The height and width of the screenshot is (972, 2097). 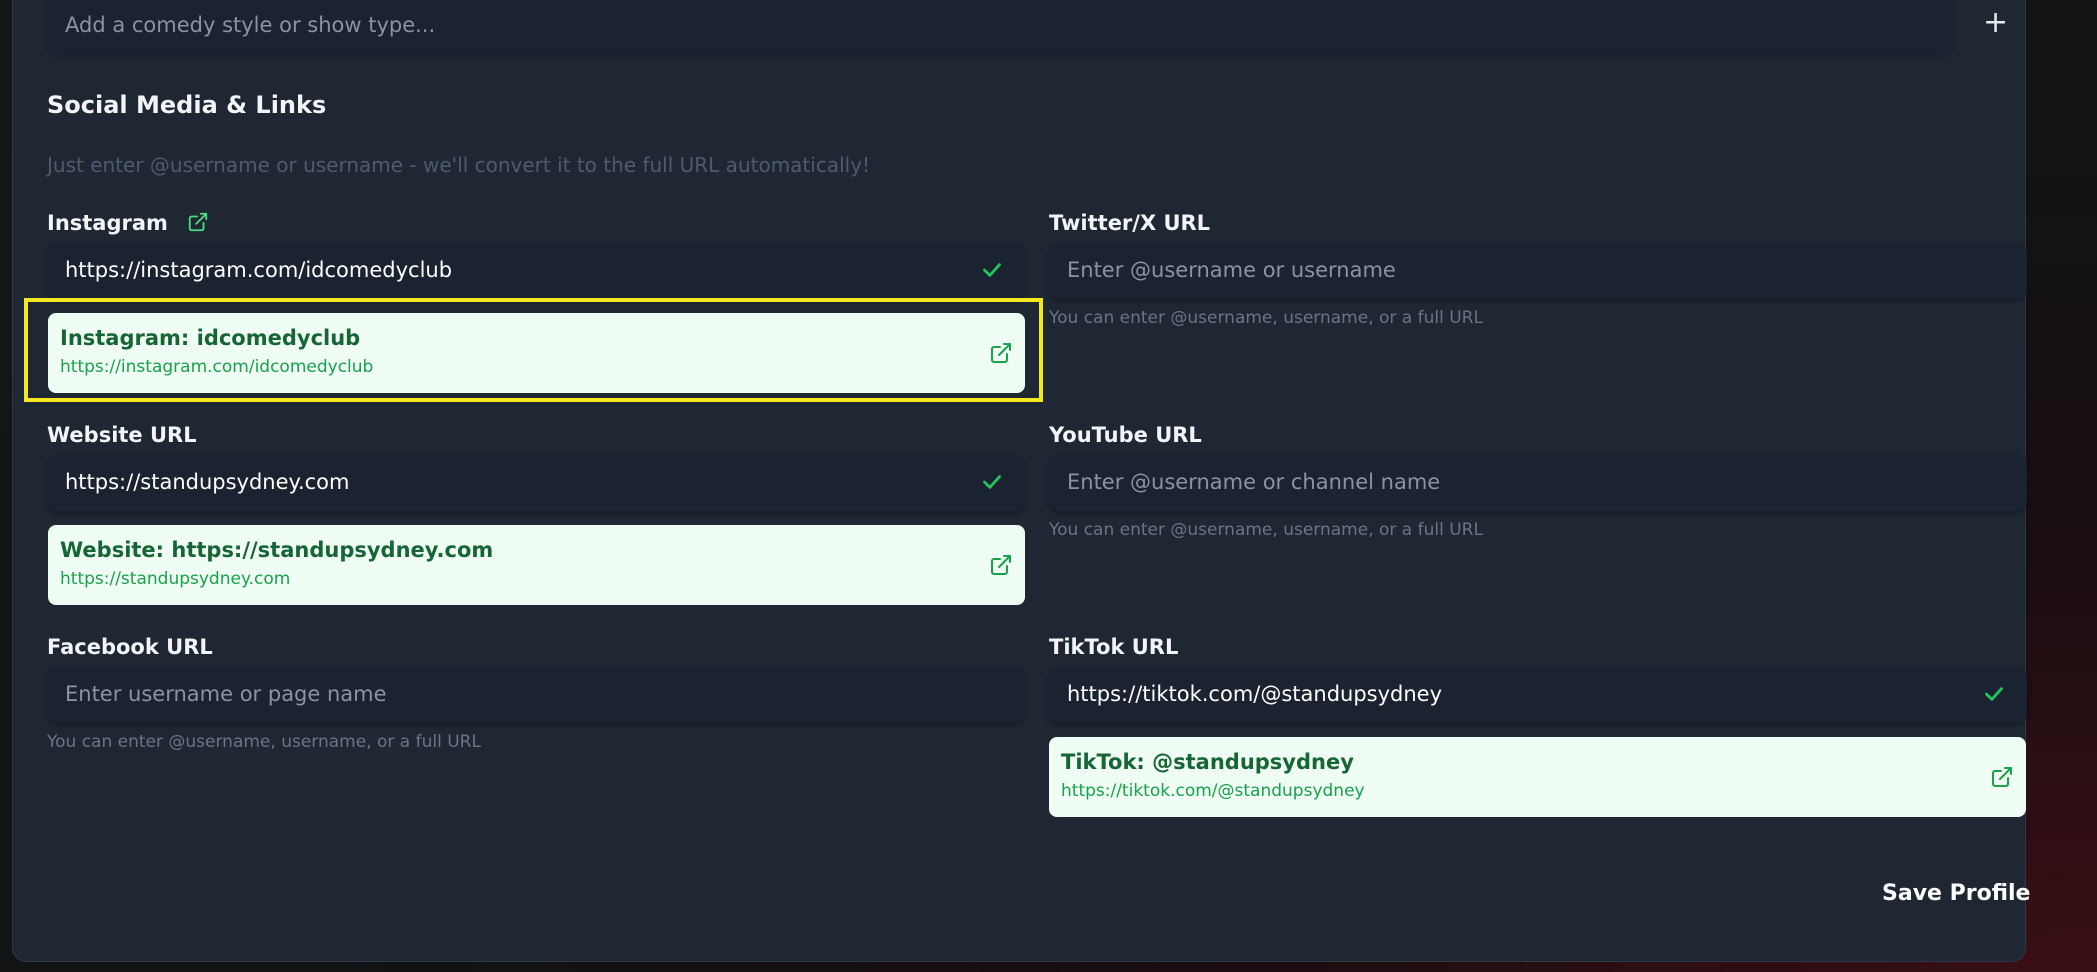 I want to click on tiktok-label: TikTok URL, so click(x=1114, y=647).